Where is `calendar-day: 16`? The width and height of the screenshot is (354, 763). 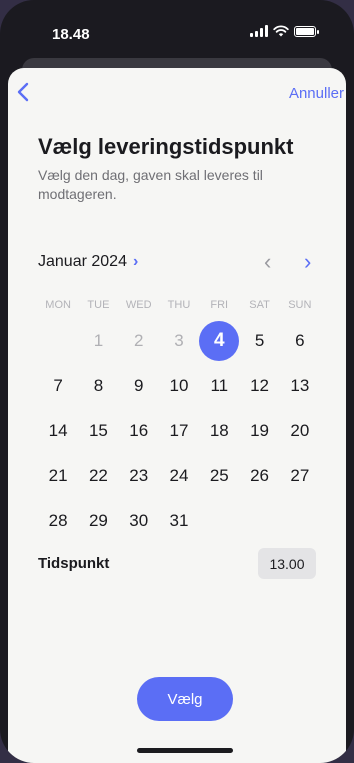 calendar-day: 16 is located at coordinates (139, 431).